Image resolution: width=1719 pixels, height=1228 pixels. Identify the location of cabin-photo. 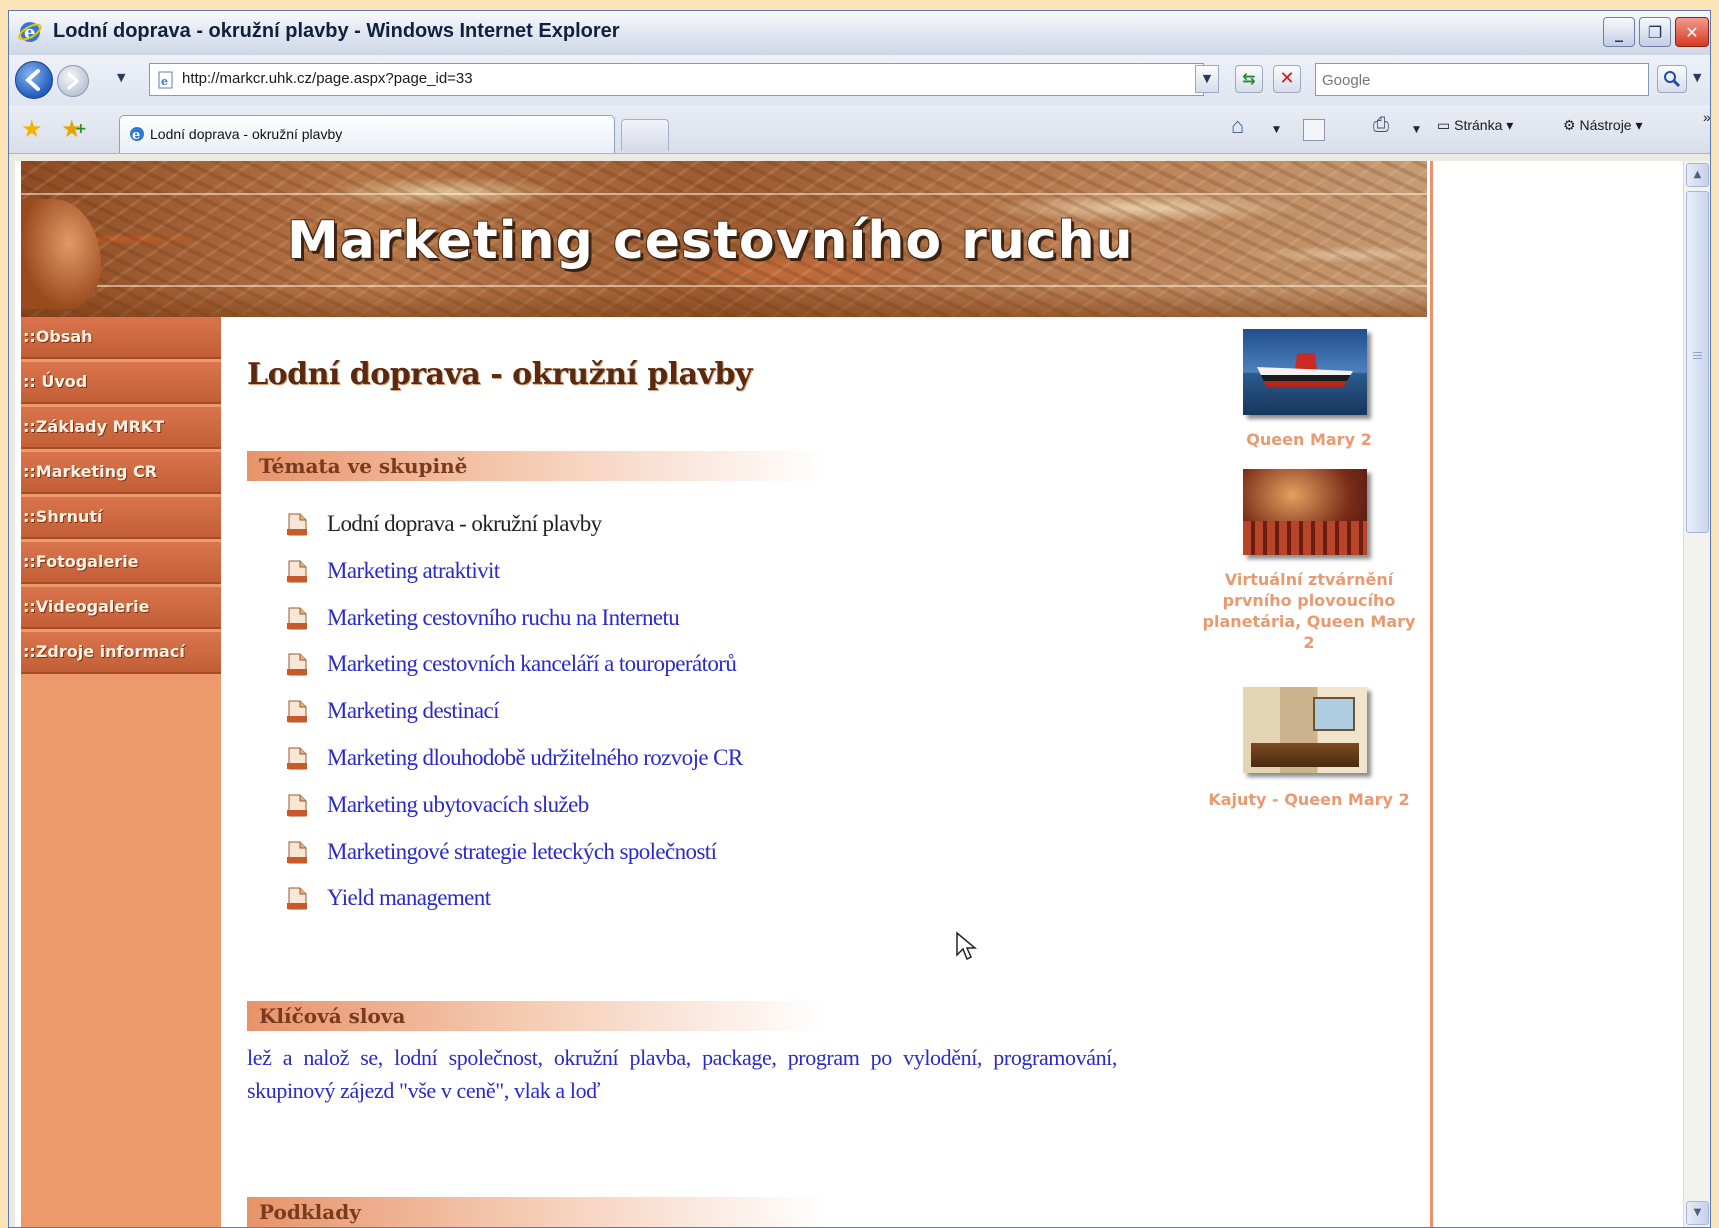
(1305, 730).